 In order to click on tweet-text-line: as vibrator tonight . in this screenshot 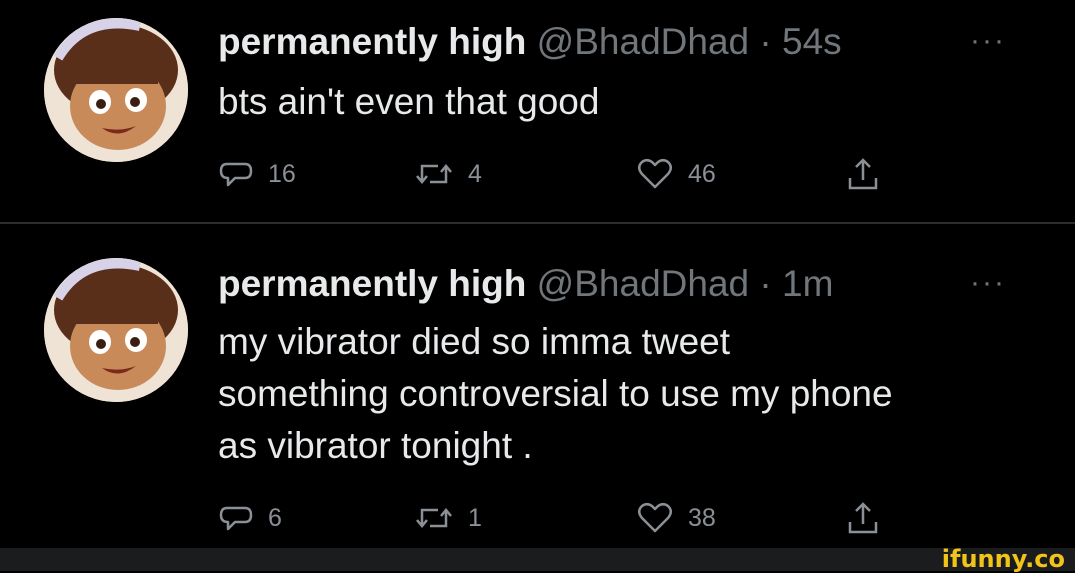, I will do `click(375, 445)`.